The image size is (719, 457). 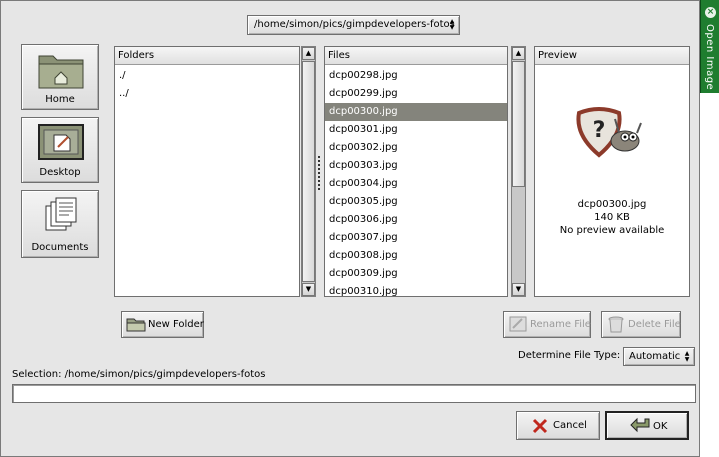 I want to click on ok-label: OK, so click(x=660, y=426).